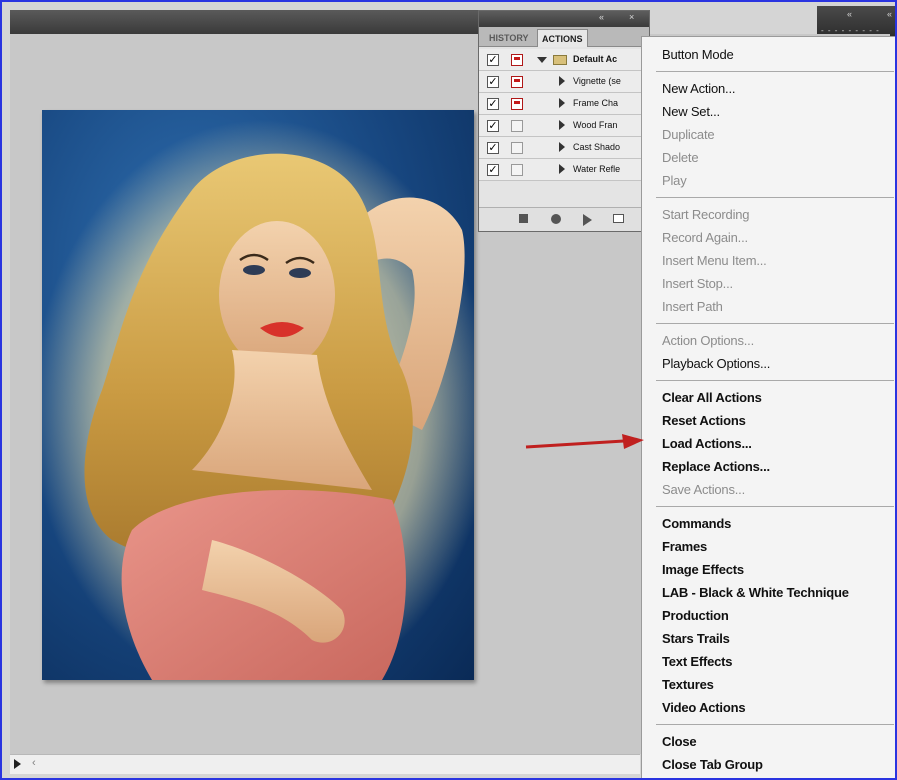 The width and height of the screenshot is (897, 780). I want to click on tab-history: HISTORY, so click(509, 38).